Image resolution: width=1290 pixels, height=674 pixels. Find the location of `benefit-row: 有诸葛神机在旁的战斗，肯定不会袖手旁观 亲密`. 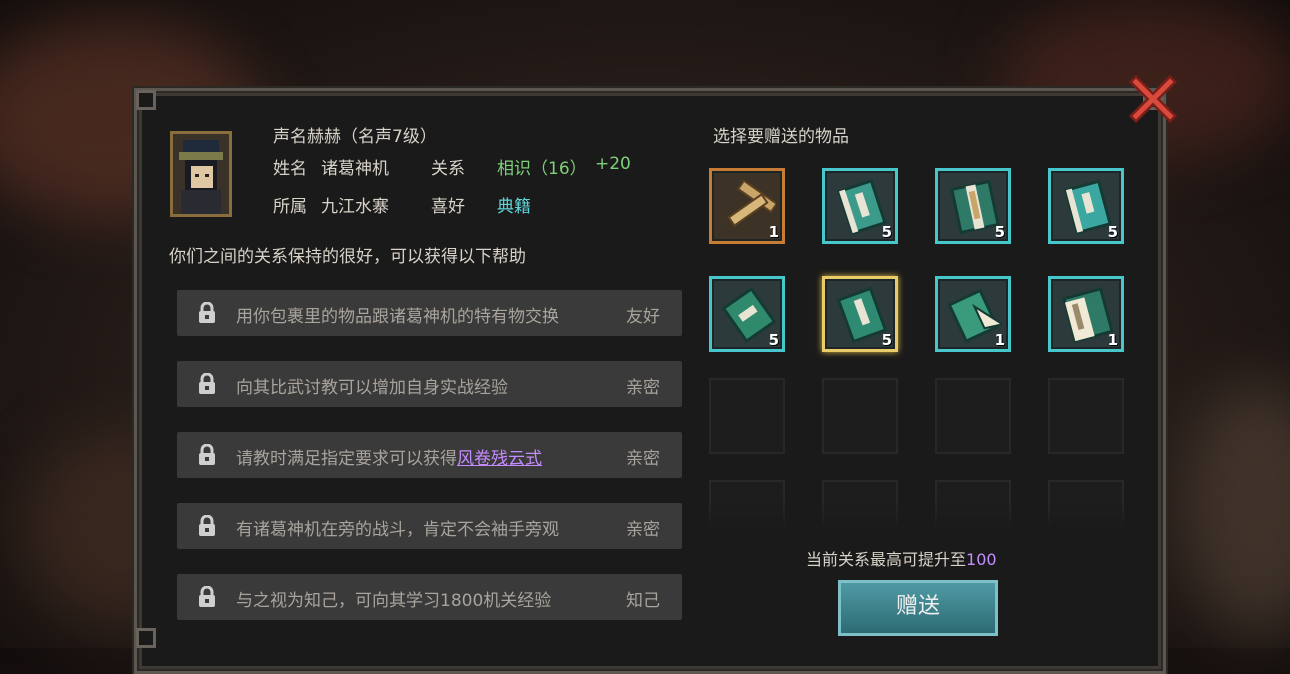

benefit-row: 有诸葛神机在旁的战斗，肯定不会袖手旁观 亲密 is located at coordinates (429, 526).